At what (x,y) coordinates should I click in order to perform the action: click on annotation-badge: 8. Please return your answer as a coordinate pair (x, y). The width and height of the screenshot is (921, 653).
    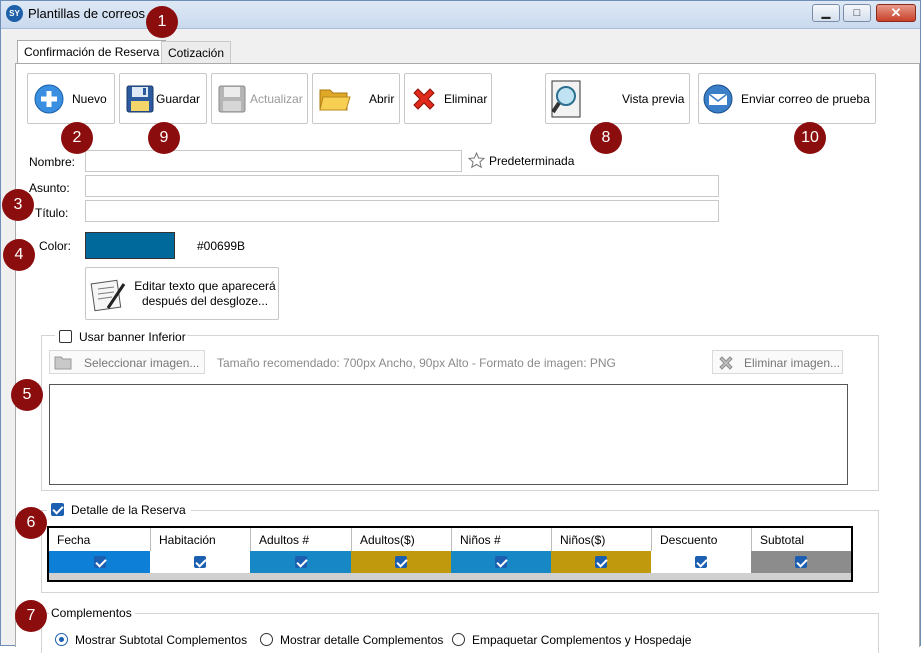
    Looking at the image, I should click on (606, 138).